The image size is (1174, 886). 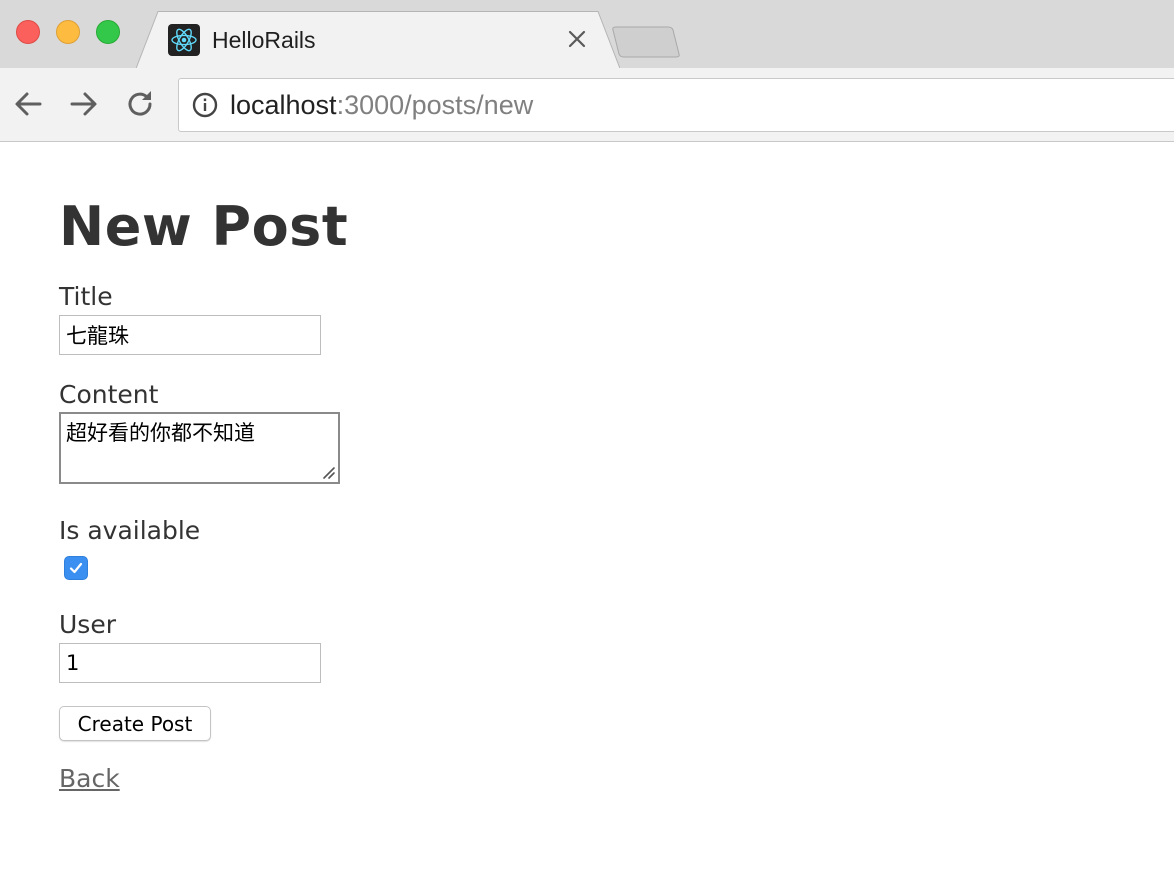 I want to click on arrow-right-icon, so click(x=84, y=104).